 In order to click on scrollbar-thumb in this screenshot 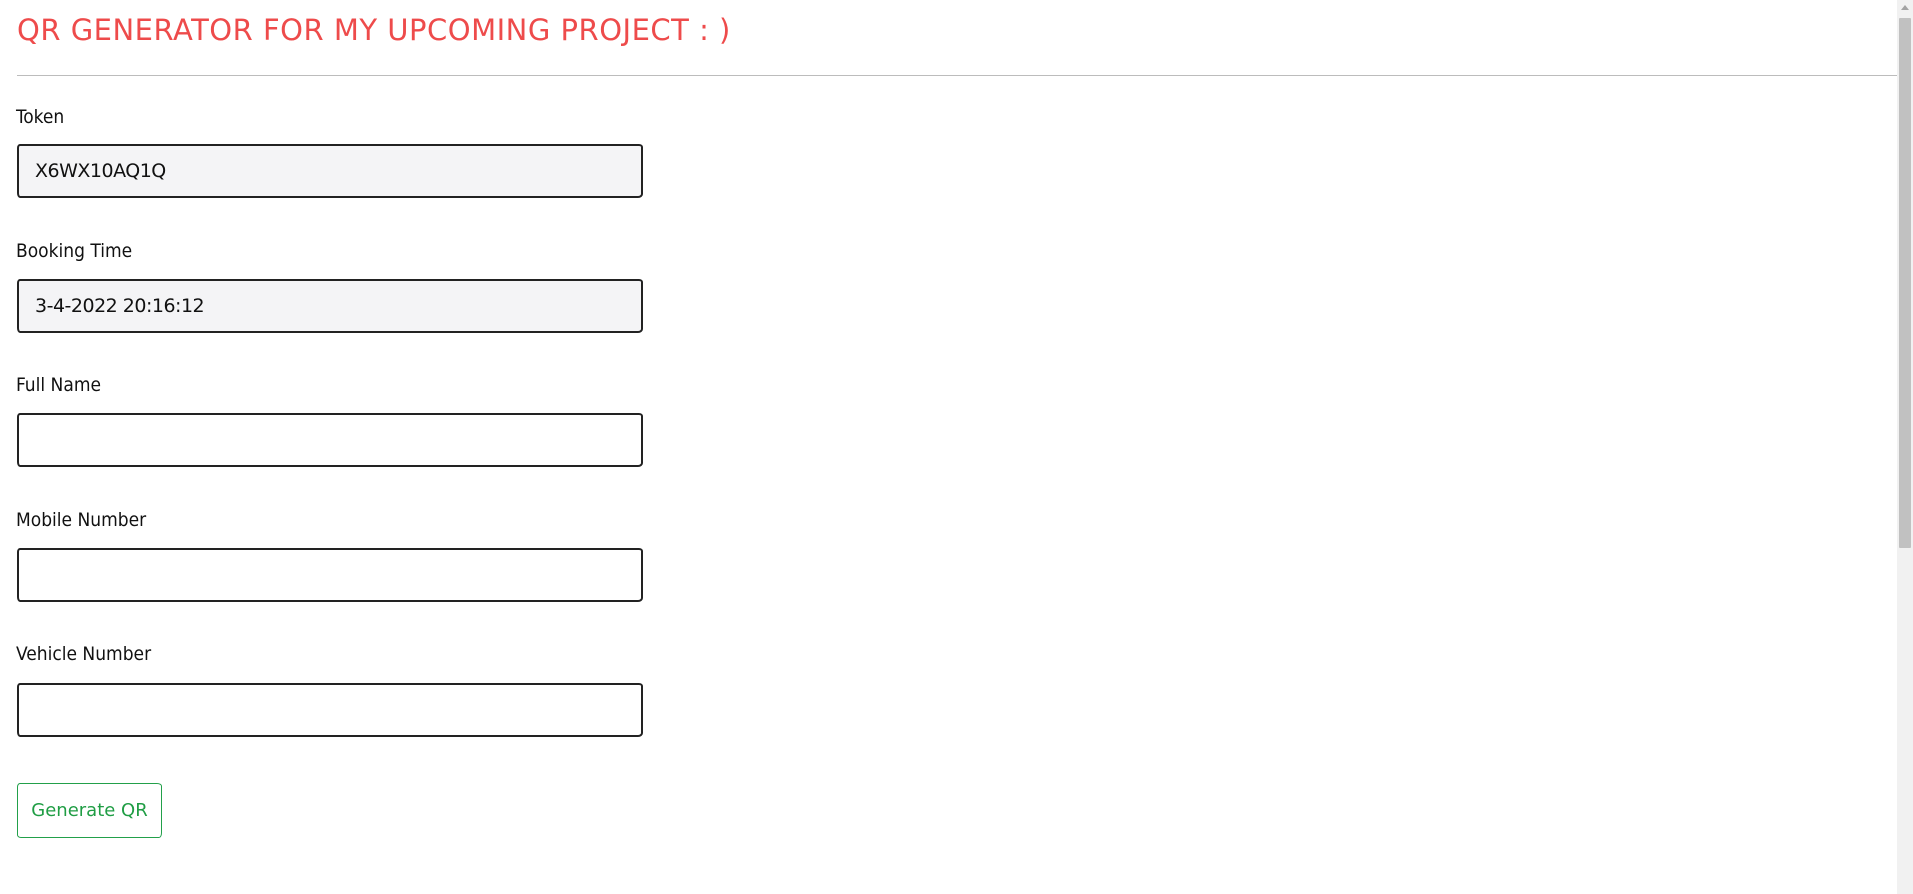, I will do `click(1905, 283)`.